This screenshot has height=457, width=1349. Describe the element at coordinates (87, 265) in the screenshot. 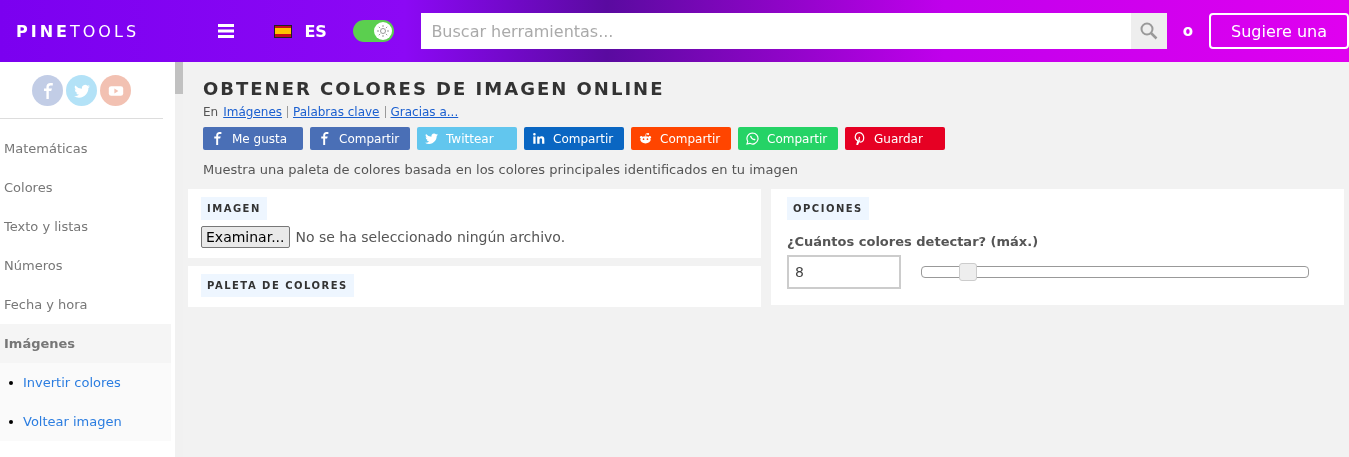

I see `sidebar-item: Números` at that location.